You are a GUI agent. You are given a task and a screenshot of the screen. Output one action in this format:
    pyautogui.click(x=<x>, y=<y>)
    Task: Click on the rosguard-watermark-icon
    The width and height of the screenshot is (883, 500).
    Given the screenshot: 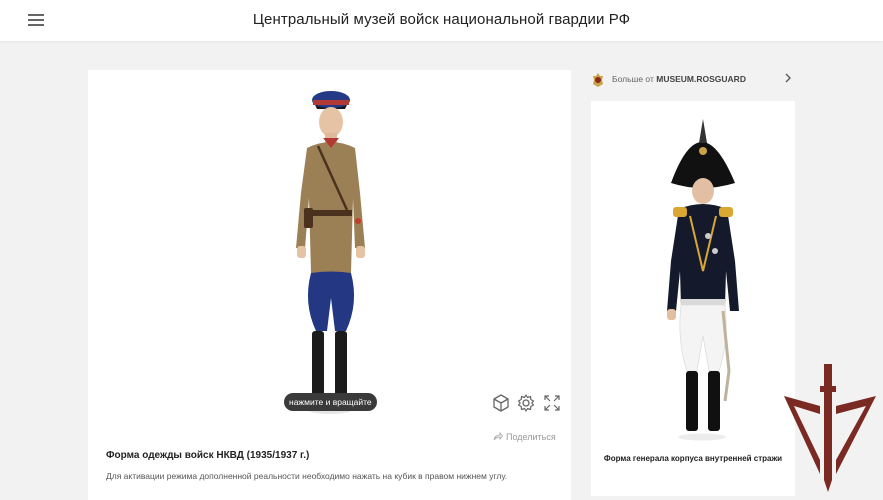 What is the action you would take?
    pyautogui.click(x=830, y=428)
    